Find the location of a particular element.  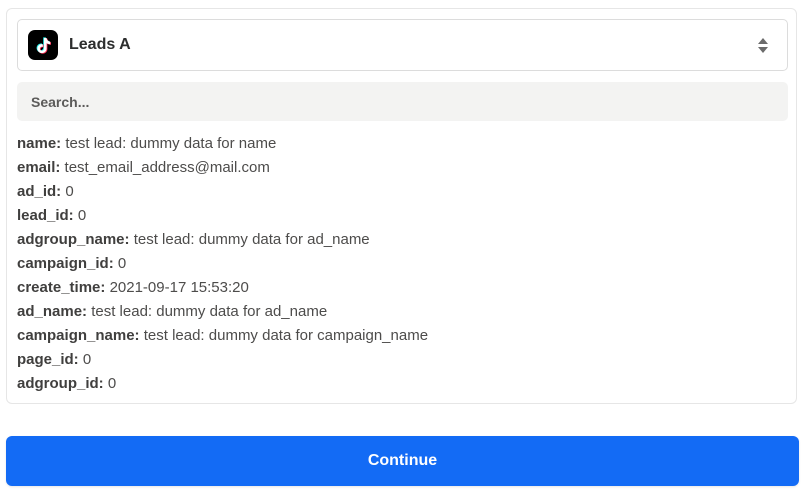

field-key: ad_name: is located at coordinates (52, 311).